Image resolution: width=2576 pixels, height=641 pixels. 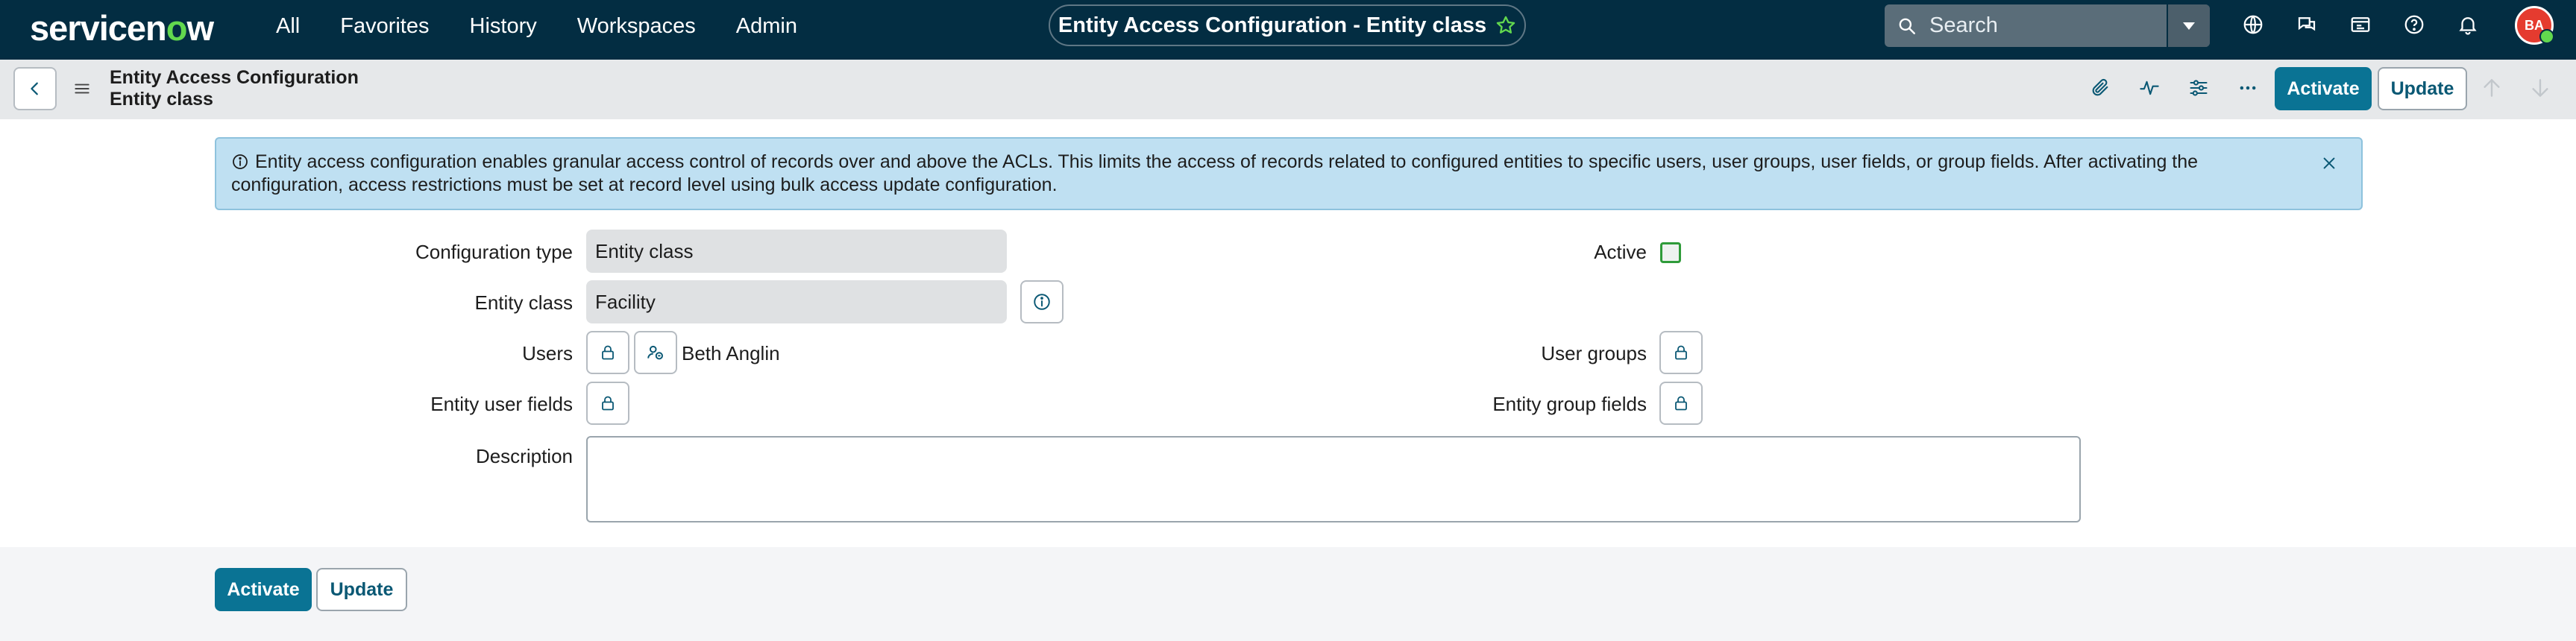 What do you see at coordinates (1594, 353) in the screenshot?
I see `user-groups-label: User groups` at bounding box center [1594, 353].